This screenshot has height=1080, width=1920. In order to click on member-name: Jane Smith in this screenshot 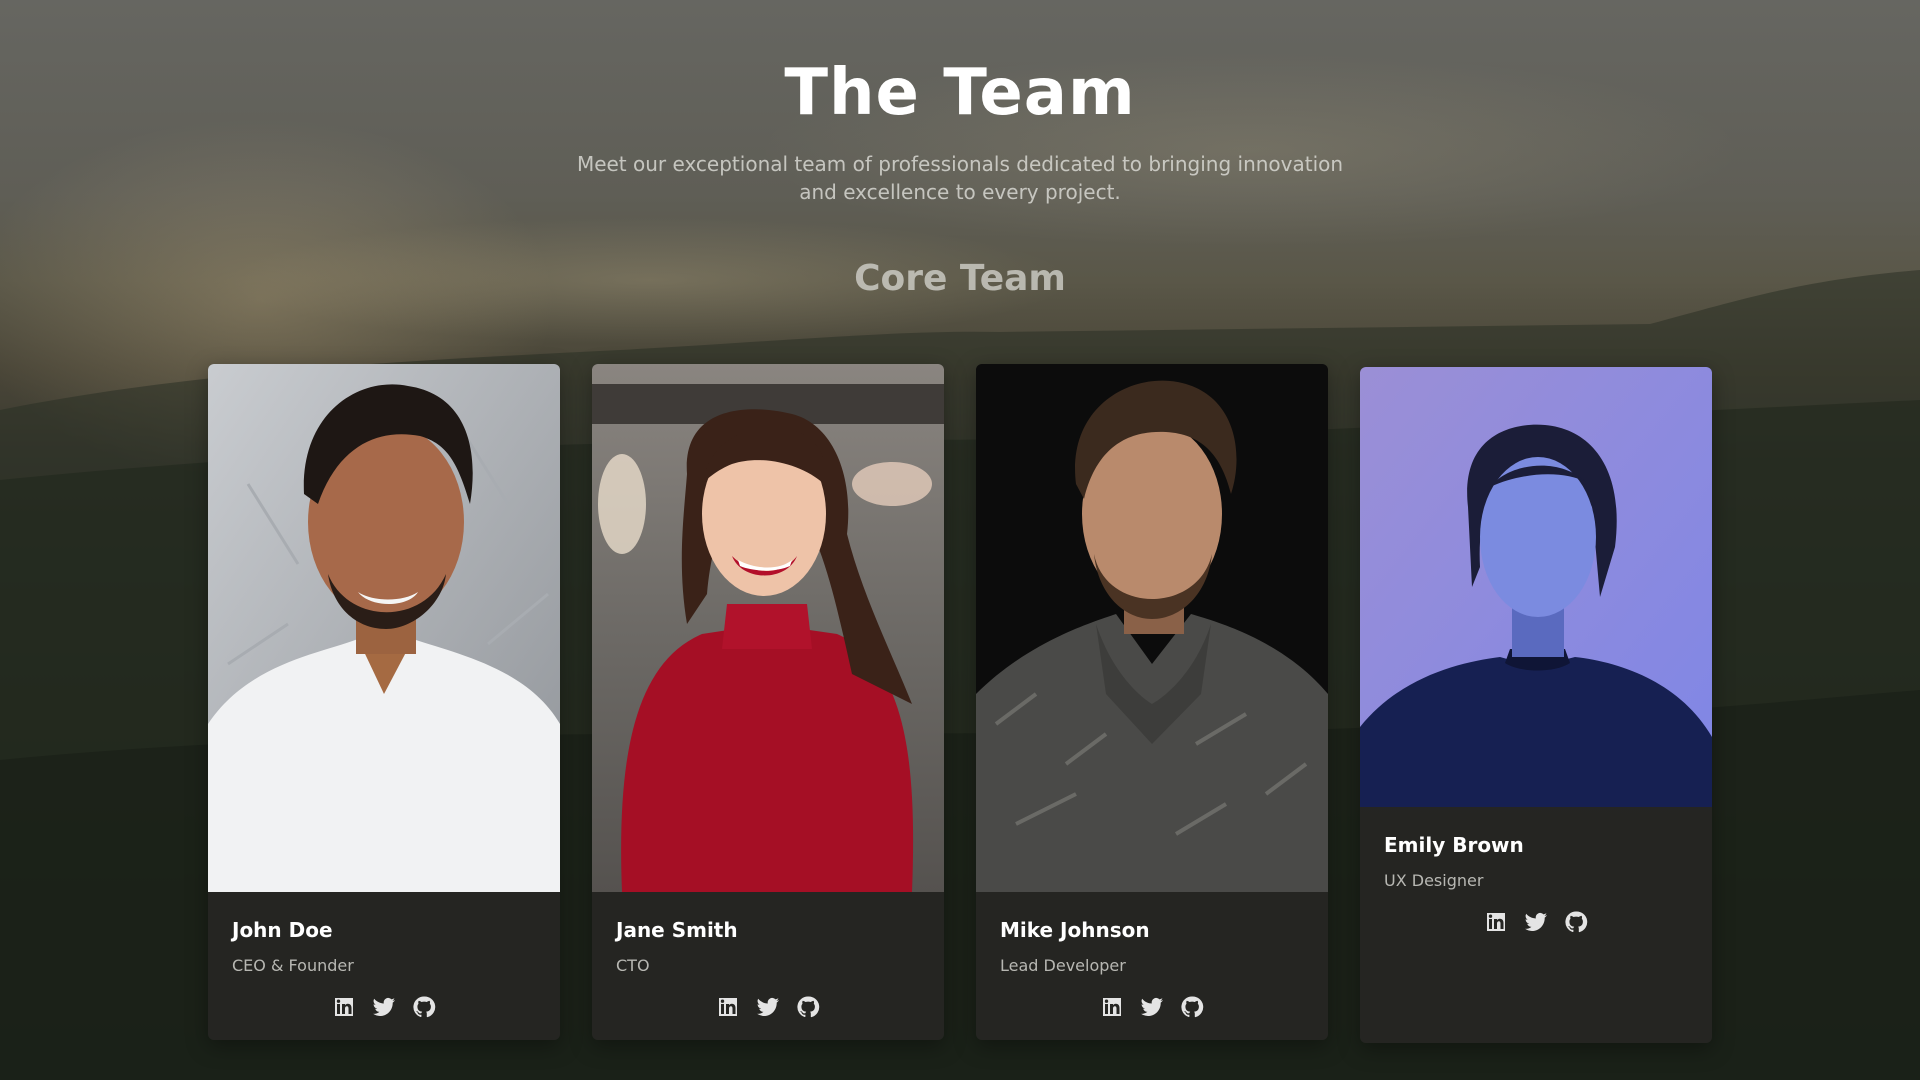, I will do `click(677, 930)`.